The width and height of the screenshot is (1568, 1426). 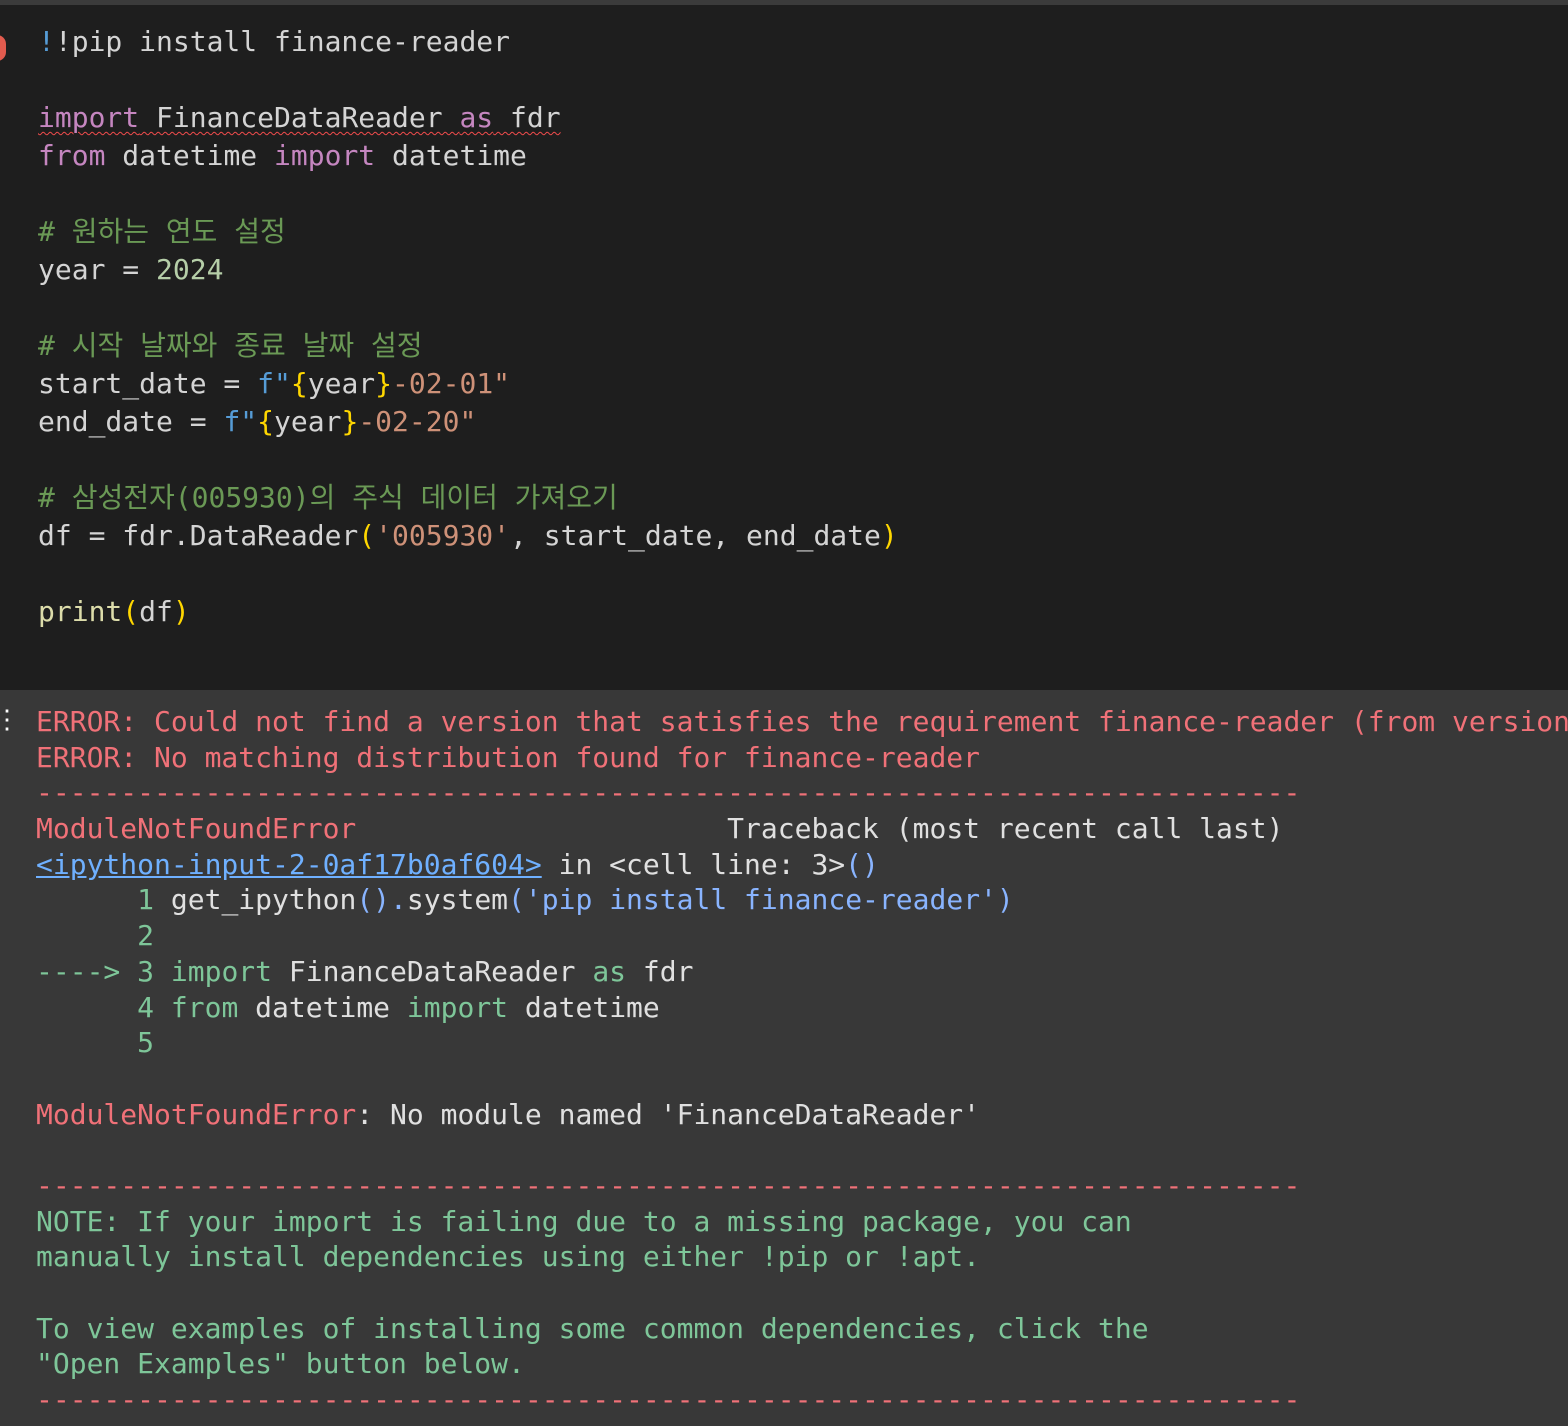 I want to click on line-number: 2, so click(x=146, y=936).